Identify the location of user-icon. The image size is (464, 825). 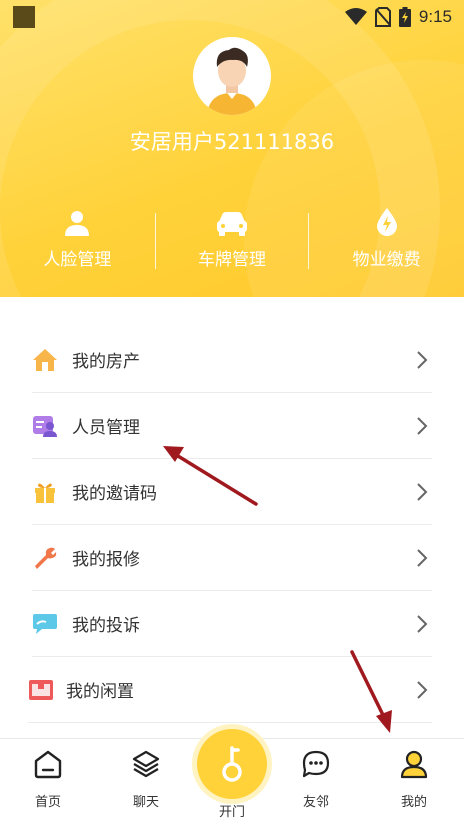
(414, 764).